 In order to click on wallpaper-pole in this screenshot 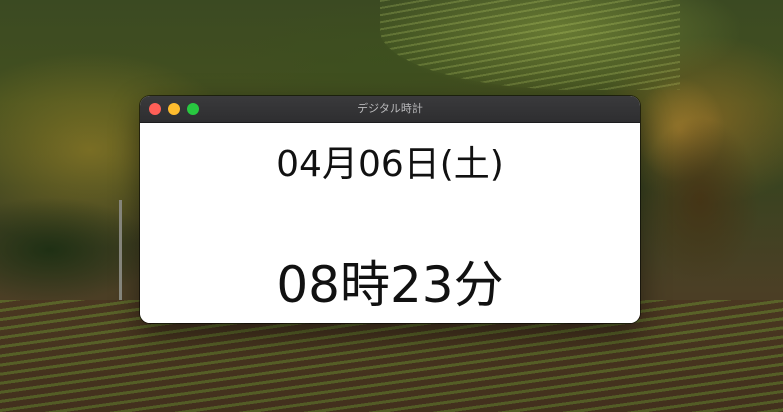, I will do `click(120, 252)`.